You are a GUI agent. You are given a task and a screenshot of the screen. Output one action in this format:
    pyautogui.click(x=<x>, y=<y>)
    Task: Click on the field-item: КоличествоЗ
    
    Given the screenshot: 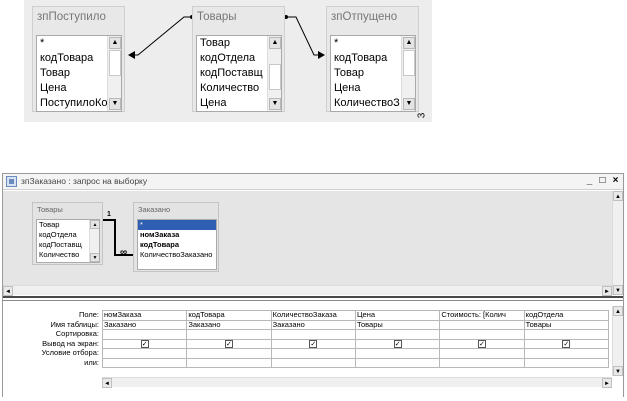 What is the action you would take?
    pyautogui.click(x=366, y=103)
    